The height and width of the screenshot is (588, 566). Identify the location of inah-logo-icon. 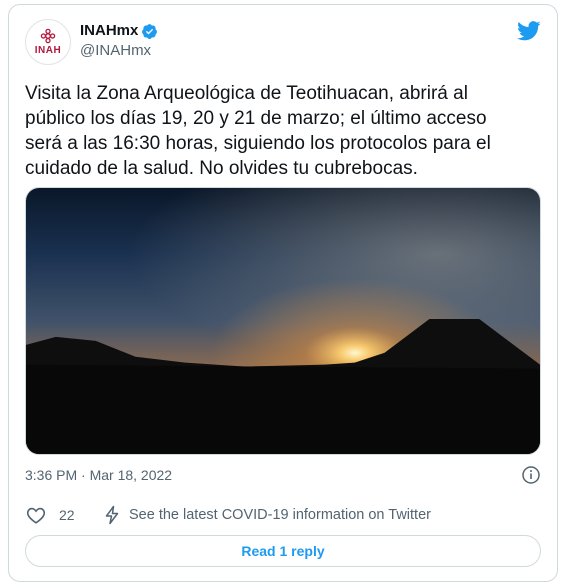
(48, 36).